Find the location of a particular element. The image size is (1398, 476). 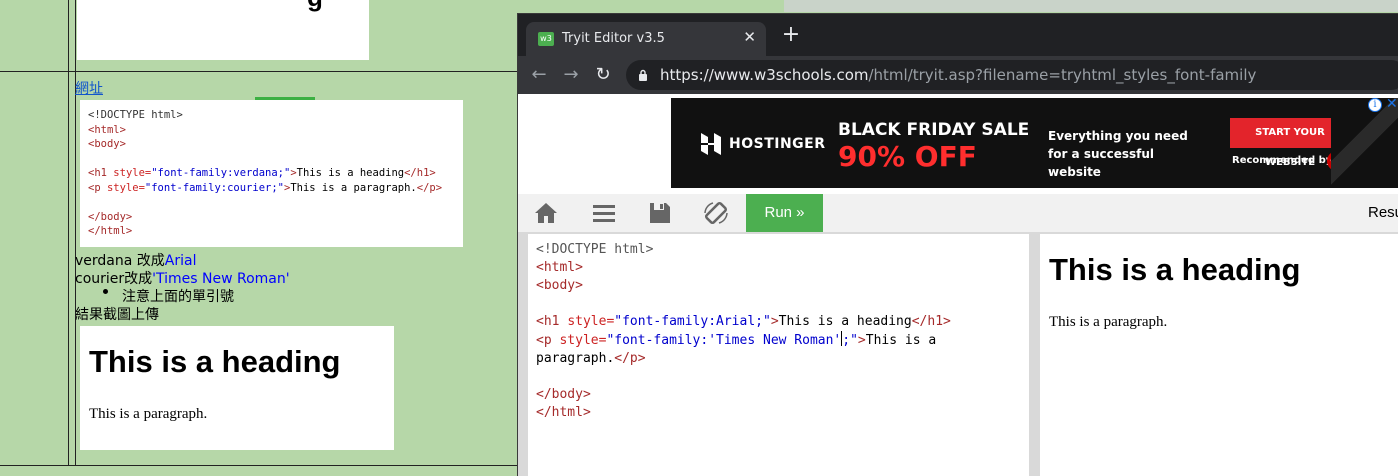

url-host: https://www.w3schools.com is located at coordinates (764, 75).